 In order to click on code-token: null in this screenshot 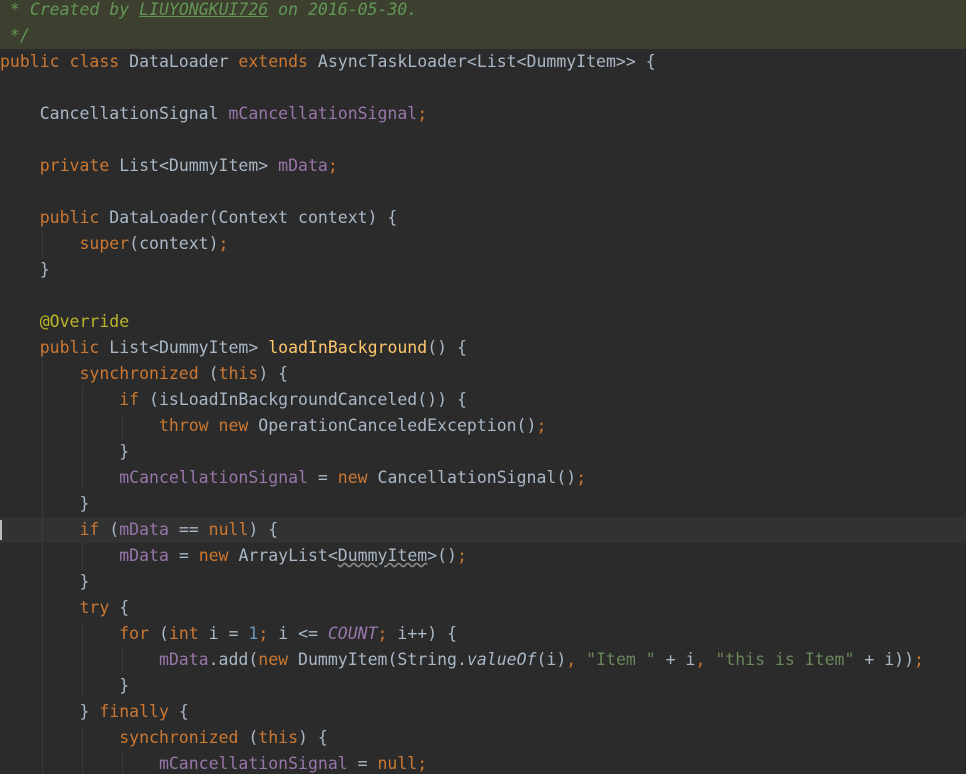, I will do `click(228, 529)`.